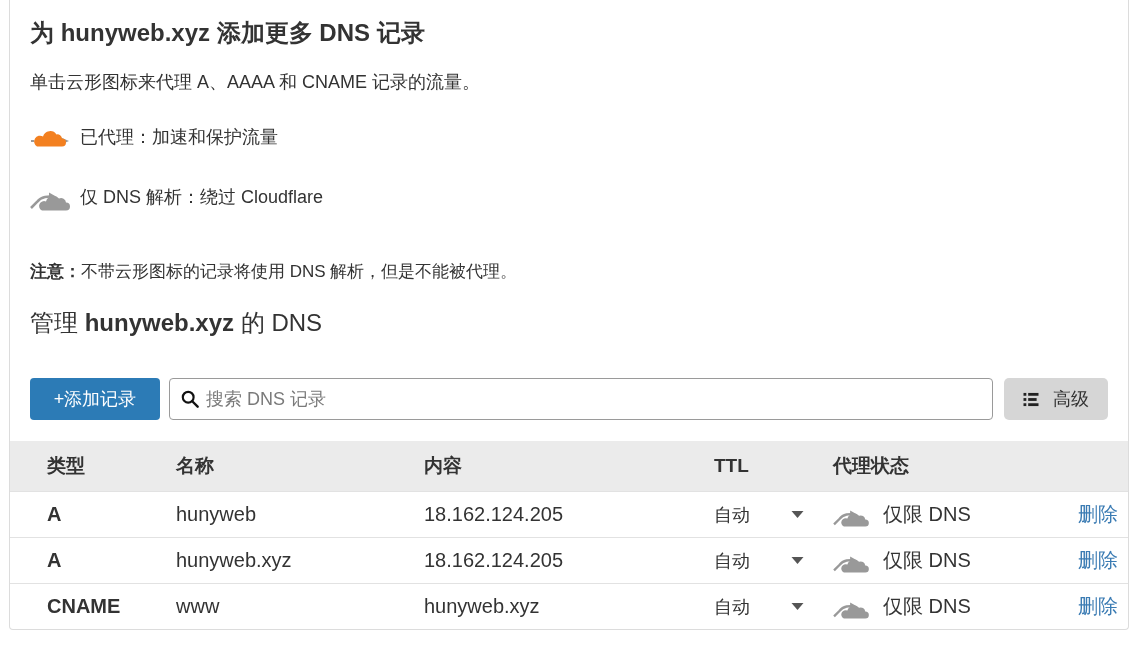 The image size is (1146, 658). I want to click on column-header: 代理状态, so click(871, 466).